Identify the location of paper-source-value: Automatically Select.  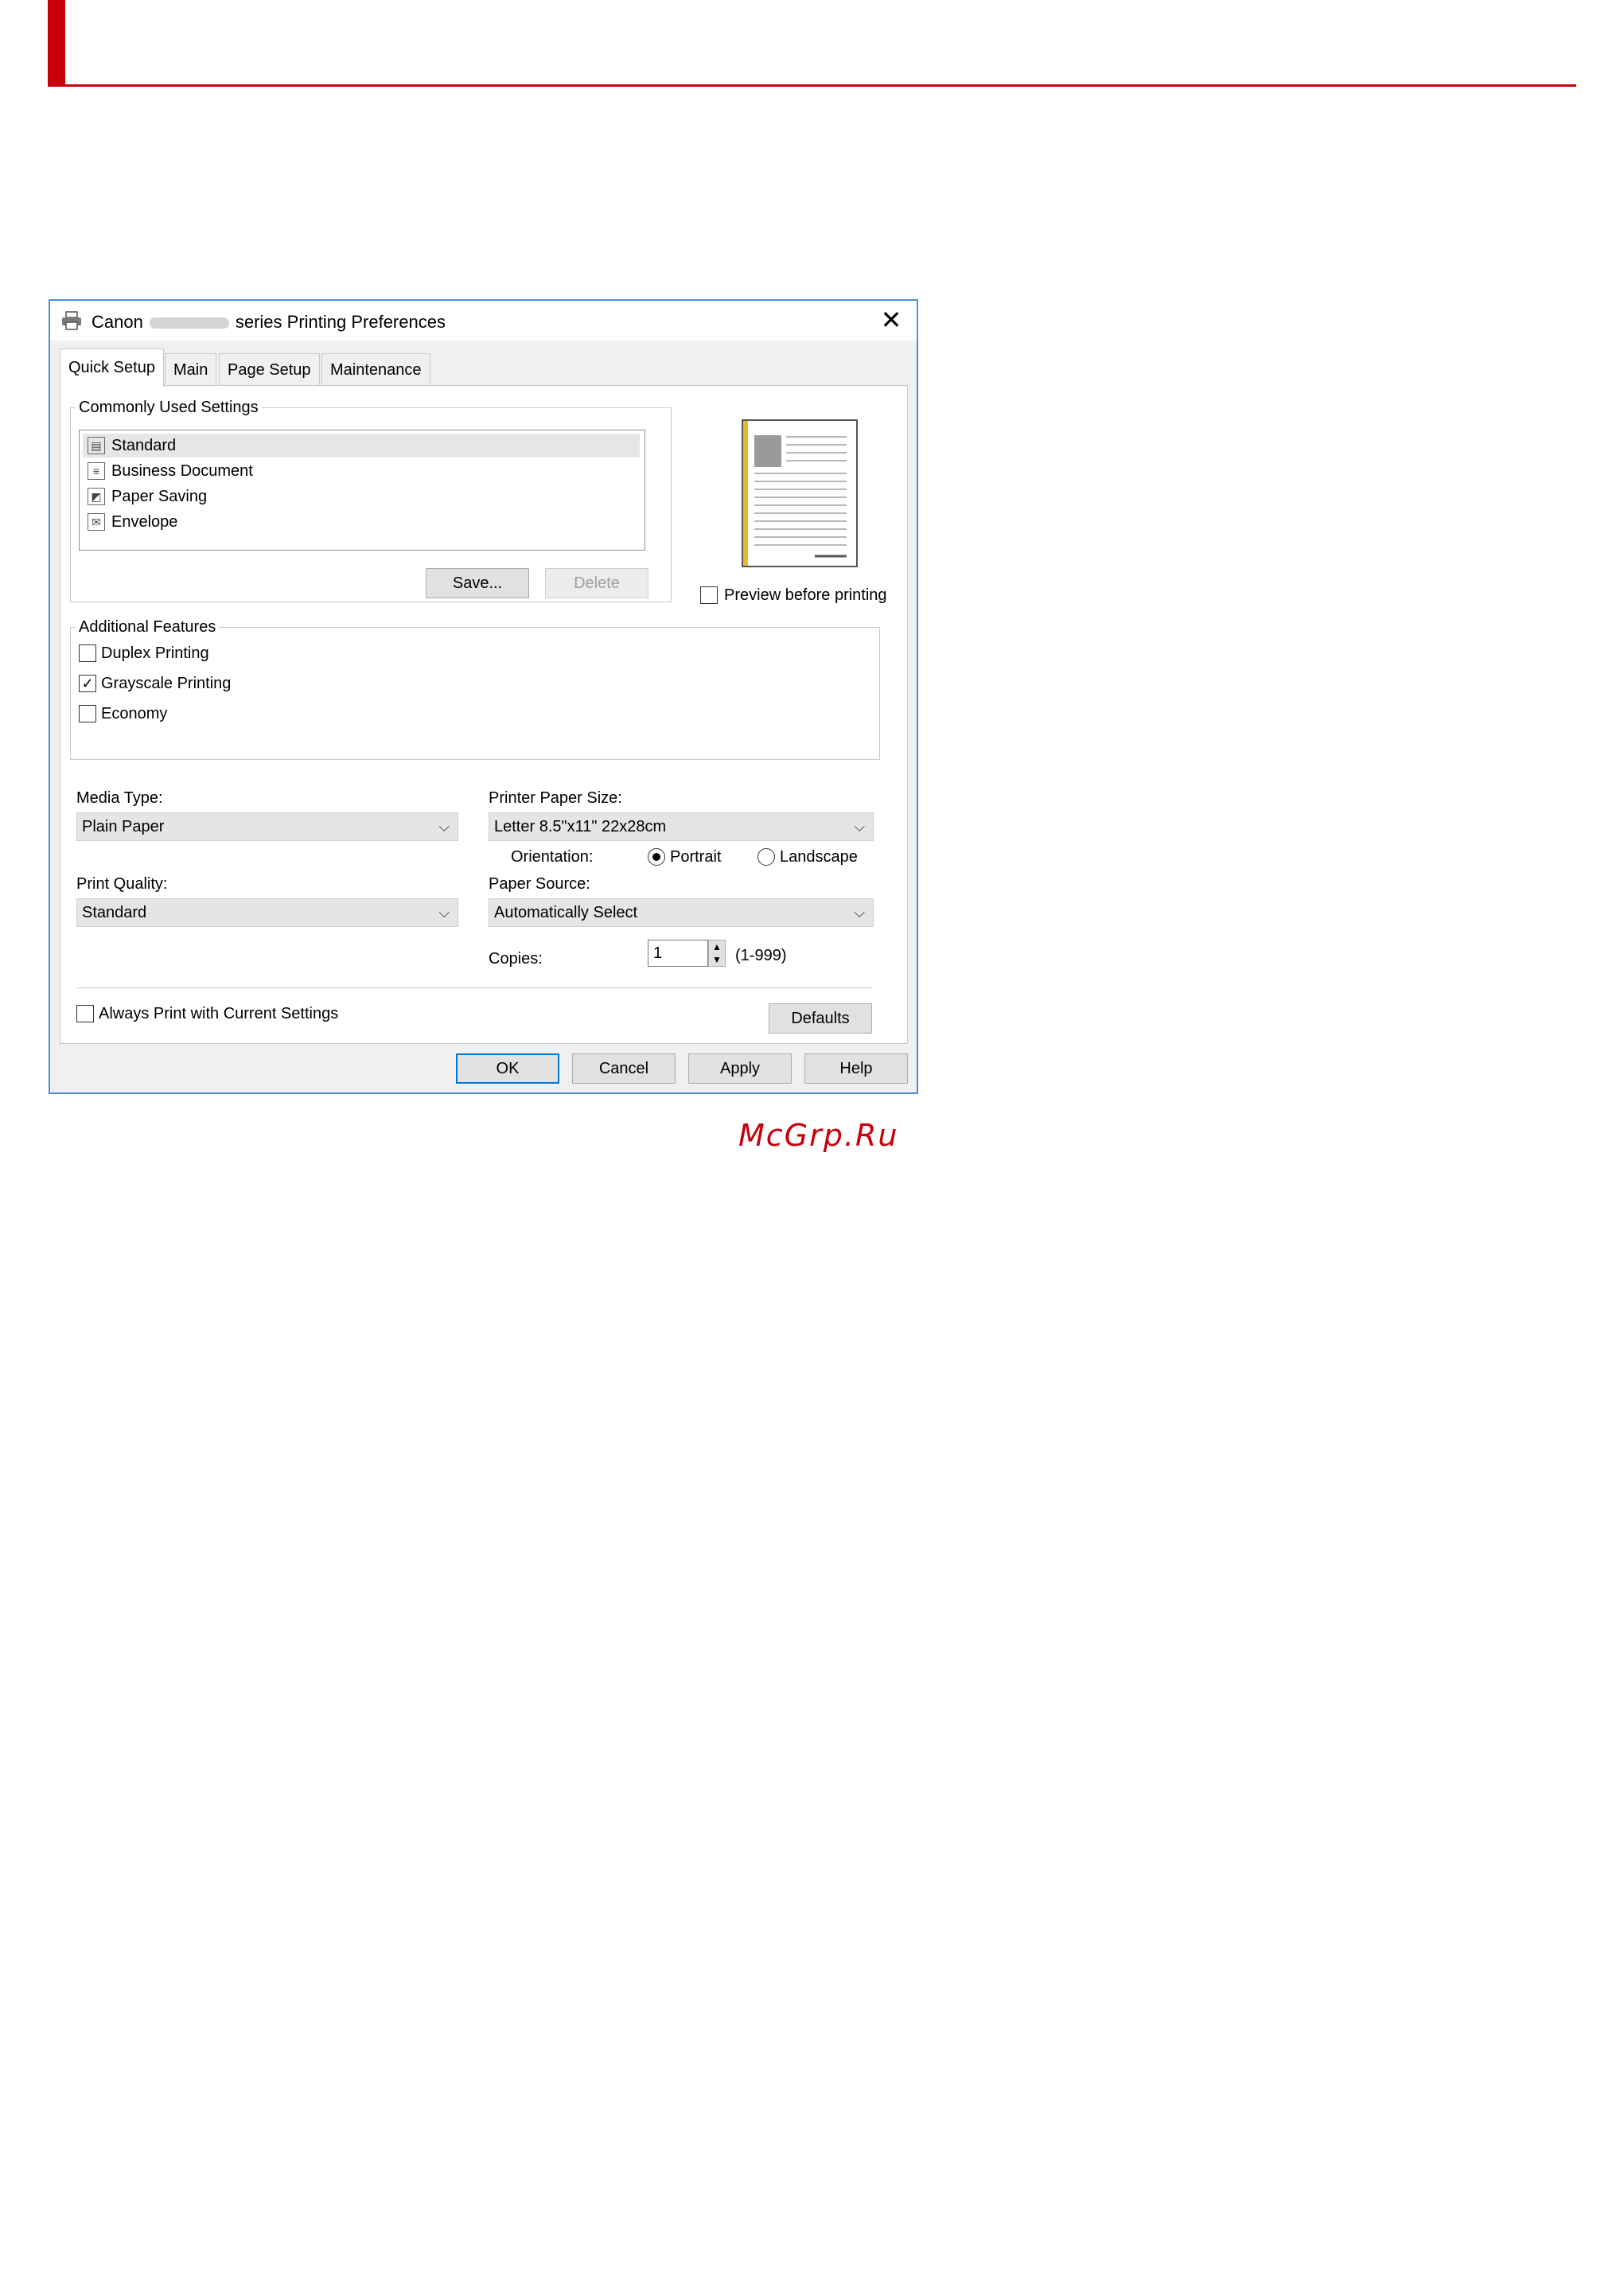
(566, 912).